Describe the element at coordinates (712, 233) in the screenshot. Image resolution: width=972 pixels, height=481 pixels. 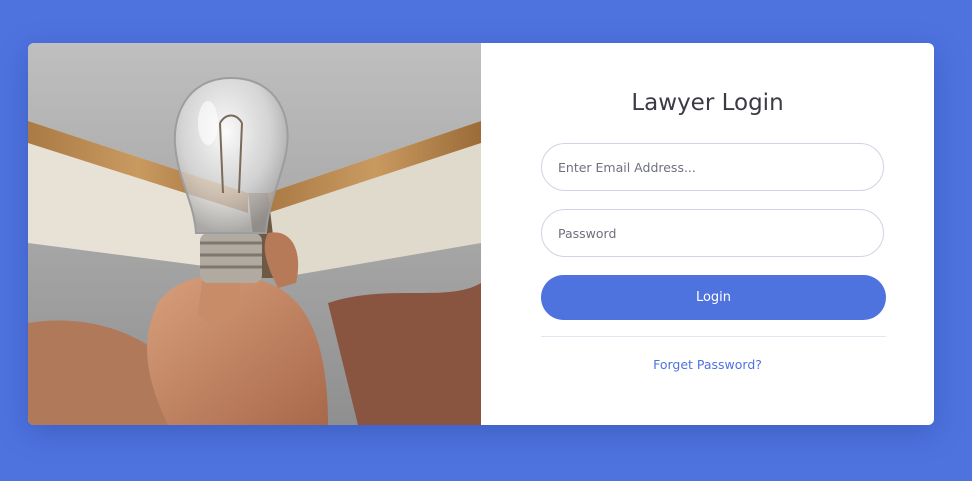
I see `password-input` at that location.